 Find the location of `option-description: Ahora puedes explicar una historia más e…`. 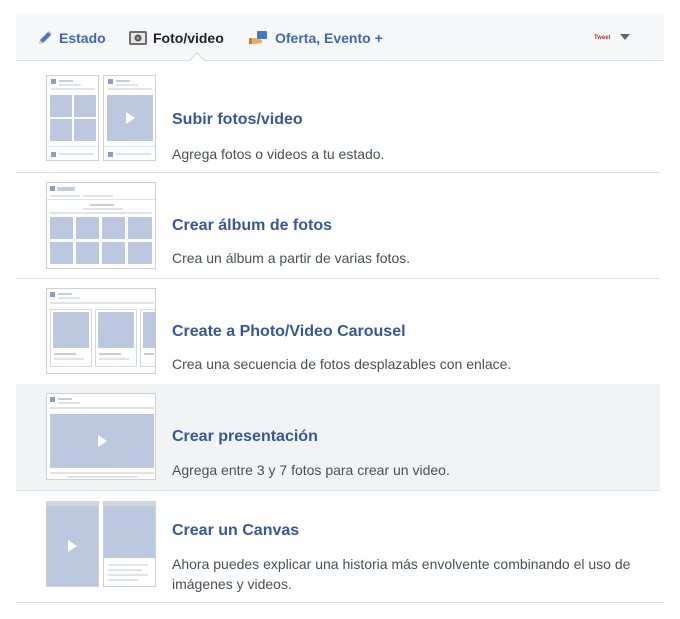

option-description: Ahora puedes explicar una historia más e… is located at coordinates (401, 574).